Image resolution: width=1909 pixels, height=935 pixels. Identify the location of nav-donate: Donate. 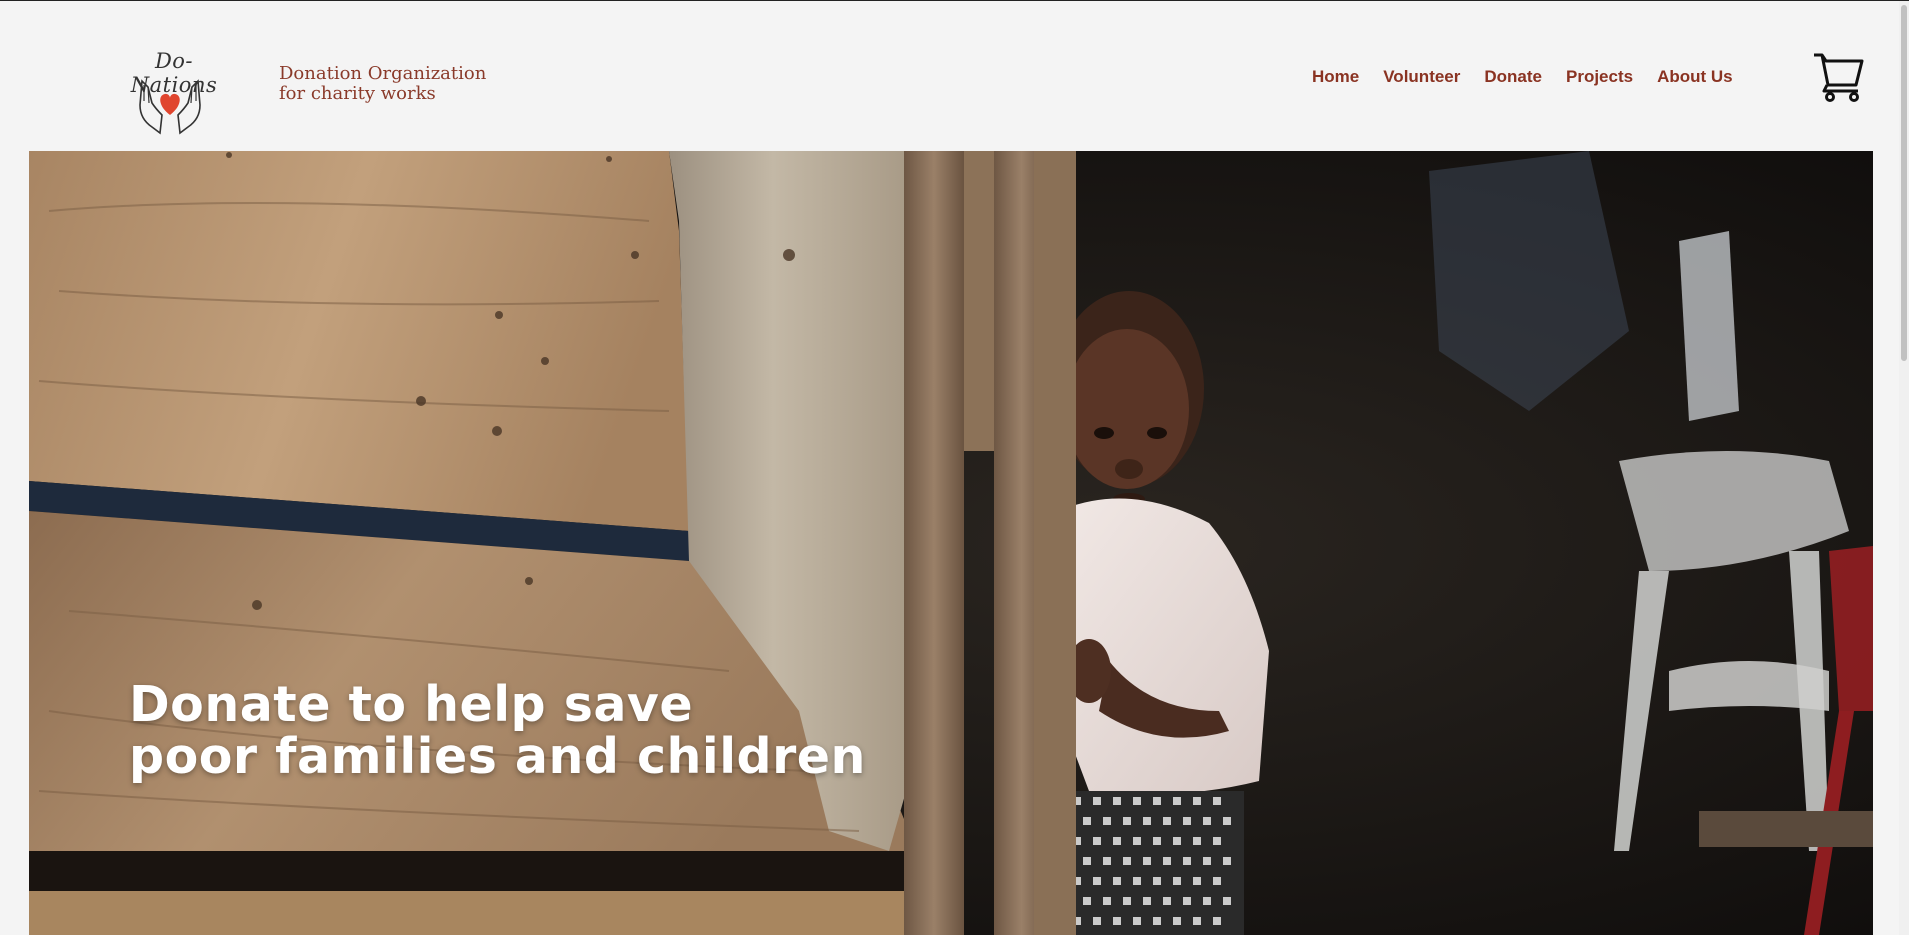
(1513, 77).